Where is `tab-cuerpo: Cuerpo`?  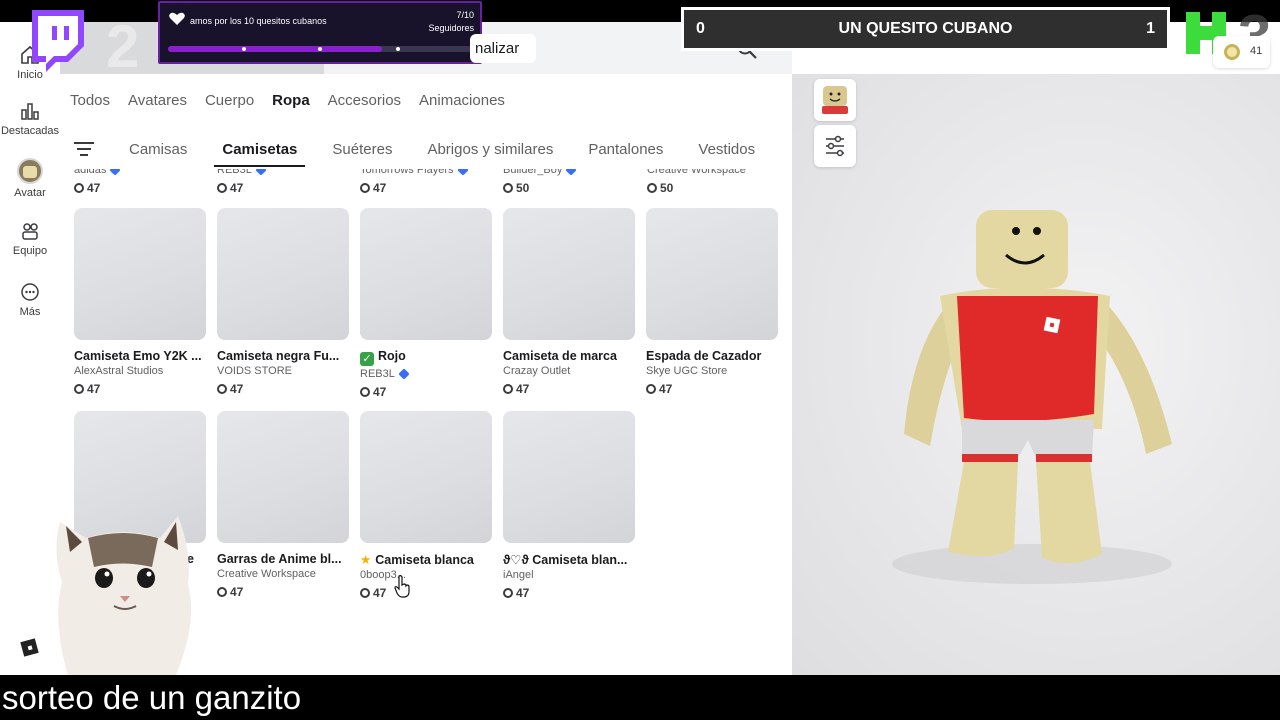 tab-cuerpo: Cuerpo is located at coordinates (229, 103).